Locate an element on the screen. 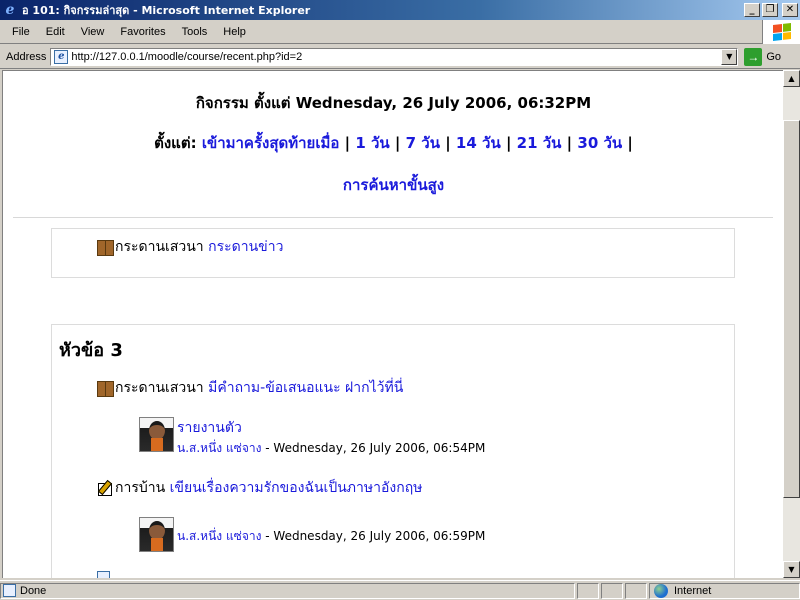 This screenshot has height=600, width=800. post-author-link: น.ส.หนึ่ง แซ่จาง is located at coordinates (219, 448).